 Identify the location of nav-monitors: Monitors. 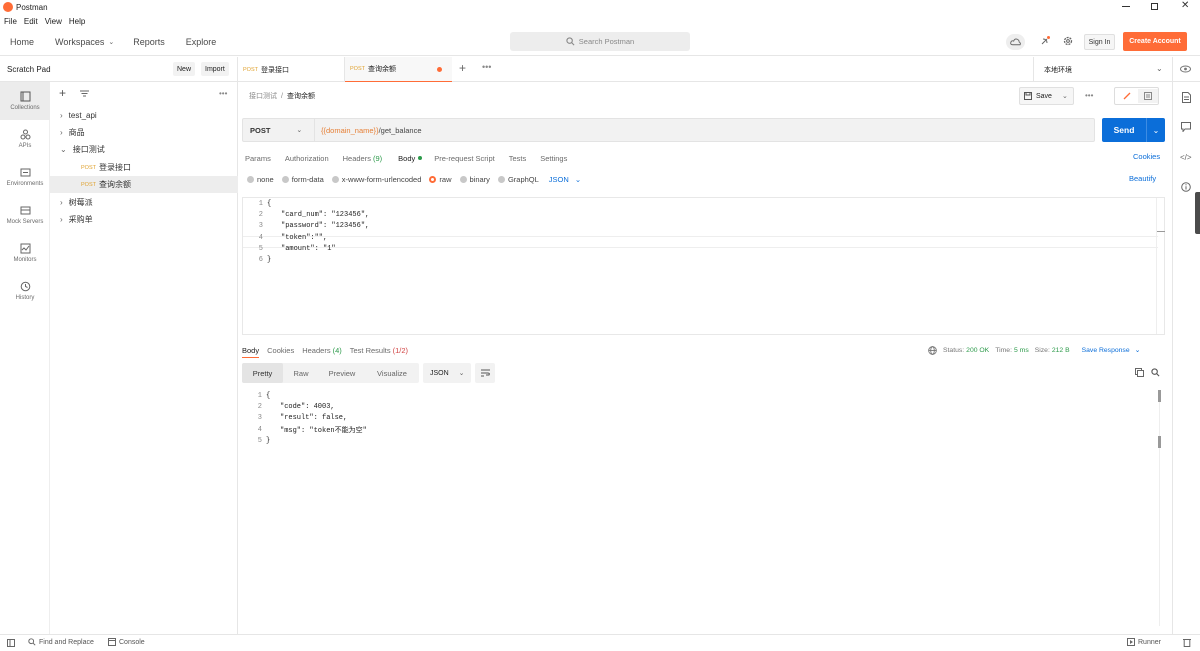
(25, 253).